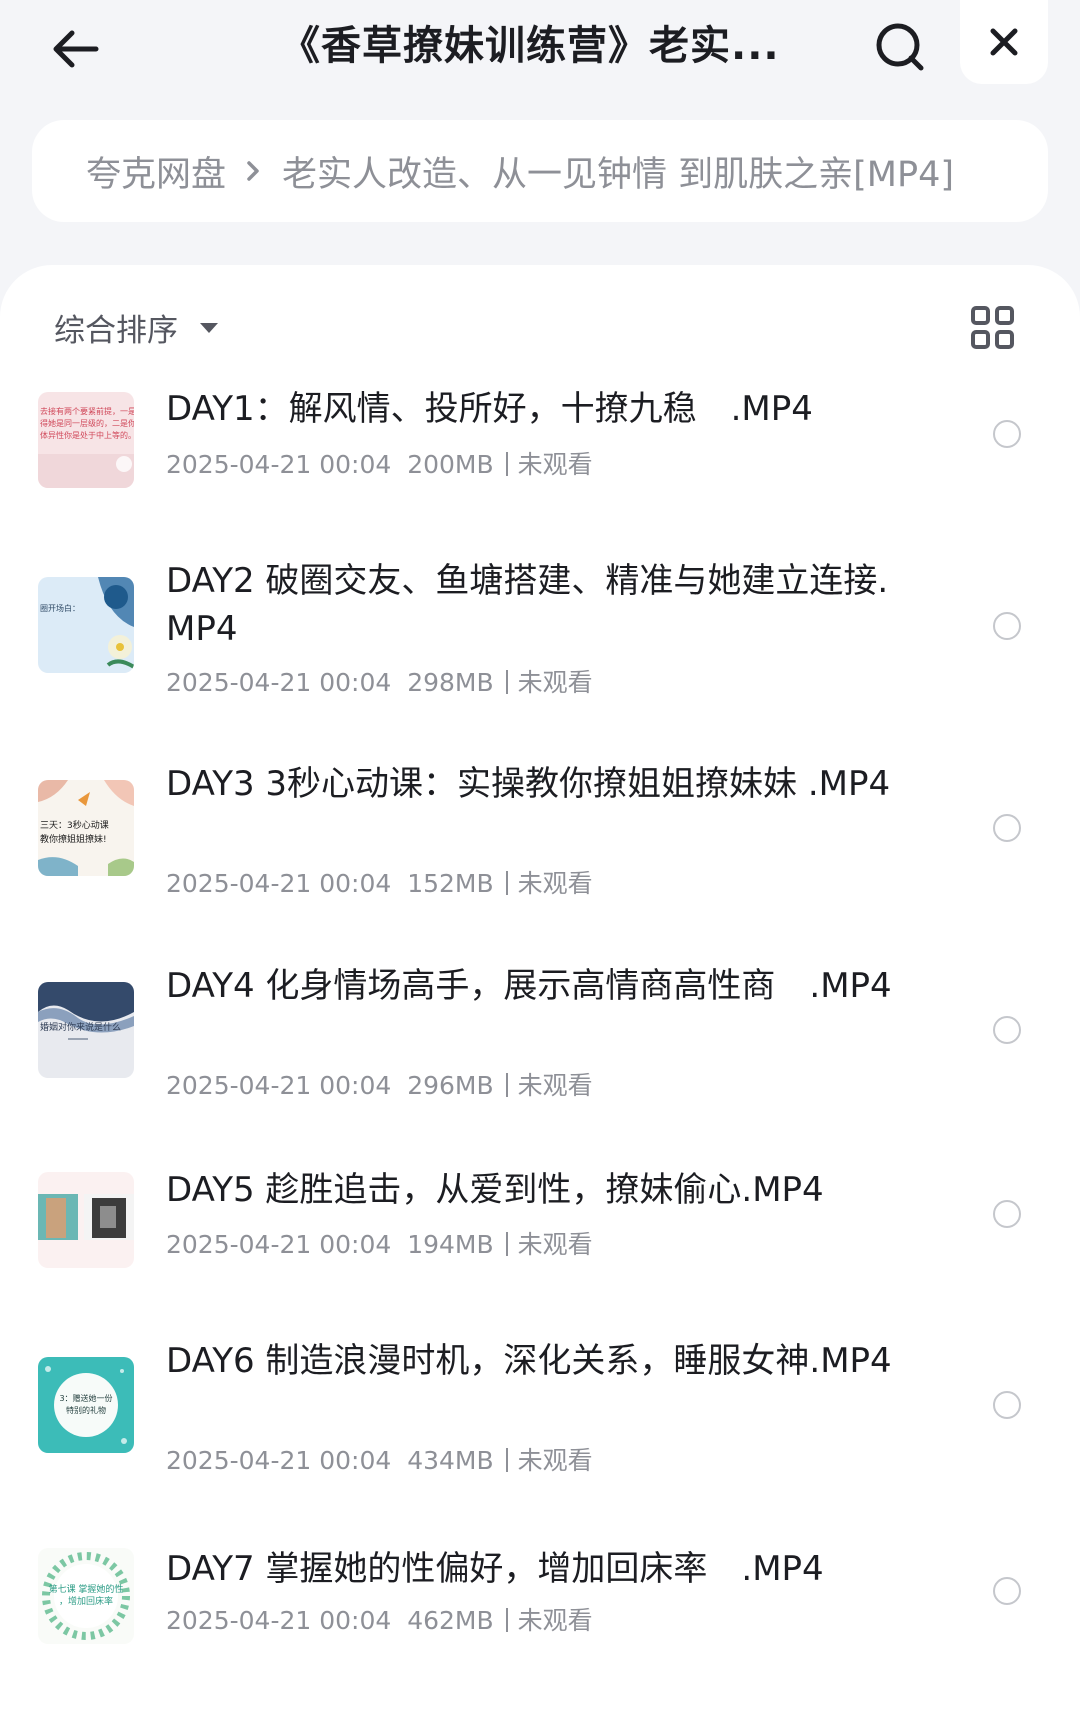  I want to click on sort-dropdown: 综合排序, so click(136, 327).